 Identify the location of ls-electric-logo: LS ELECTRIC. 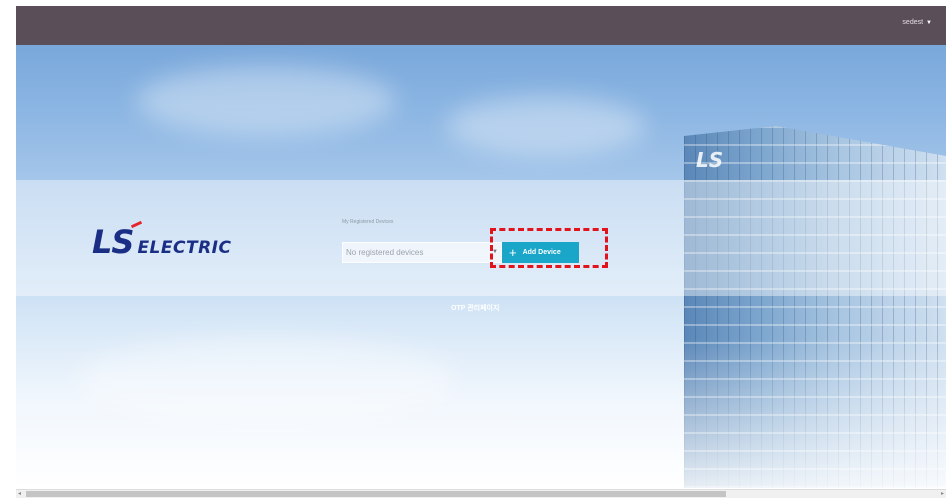
(161, 242).